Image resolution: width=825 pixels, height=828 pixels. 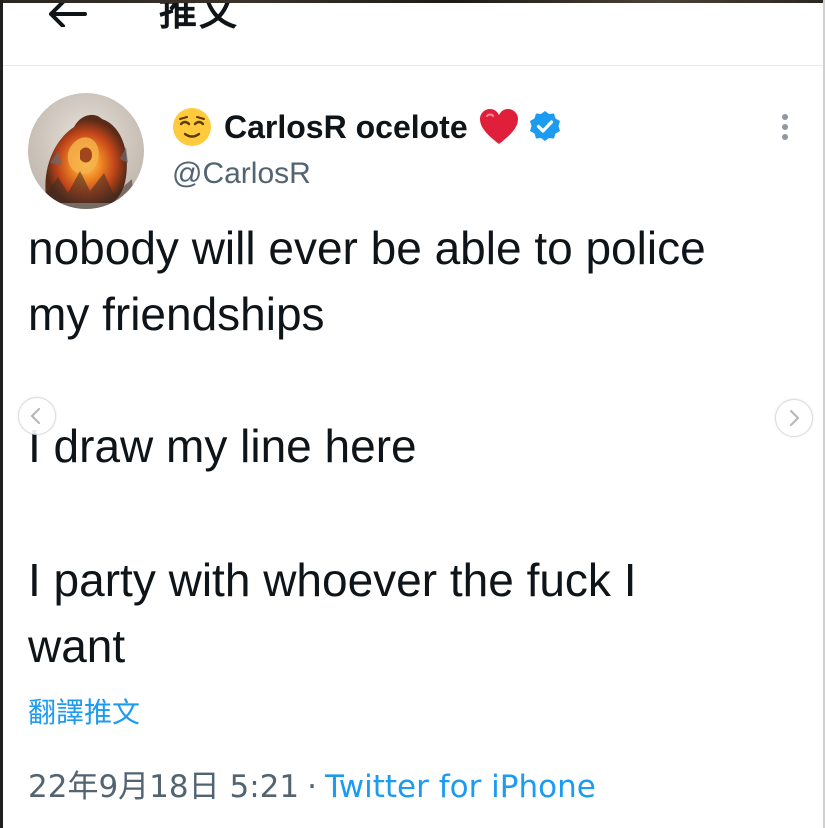 I want to click on translate-tweet-link: 翻譯推文, so click(x=84, y=711).